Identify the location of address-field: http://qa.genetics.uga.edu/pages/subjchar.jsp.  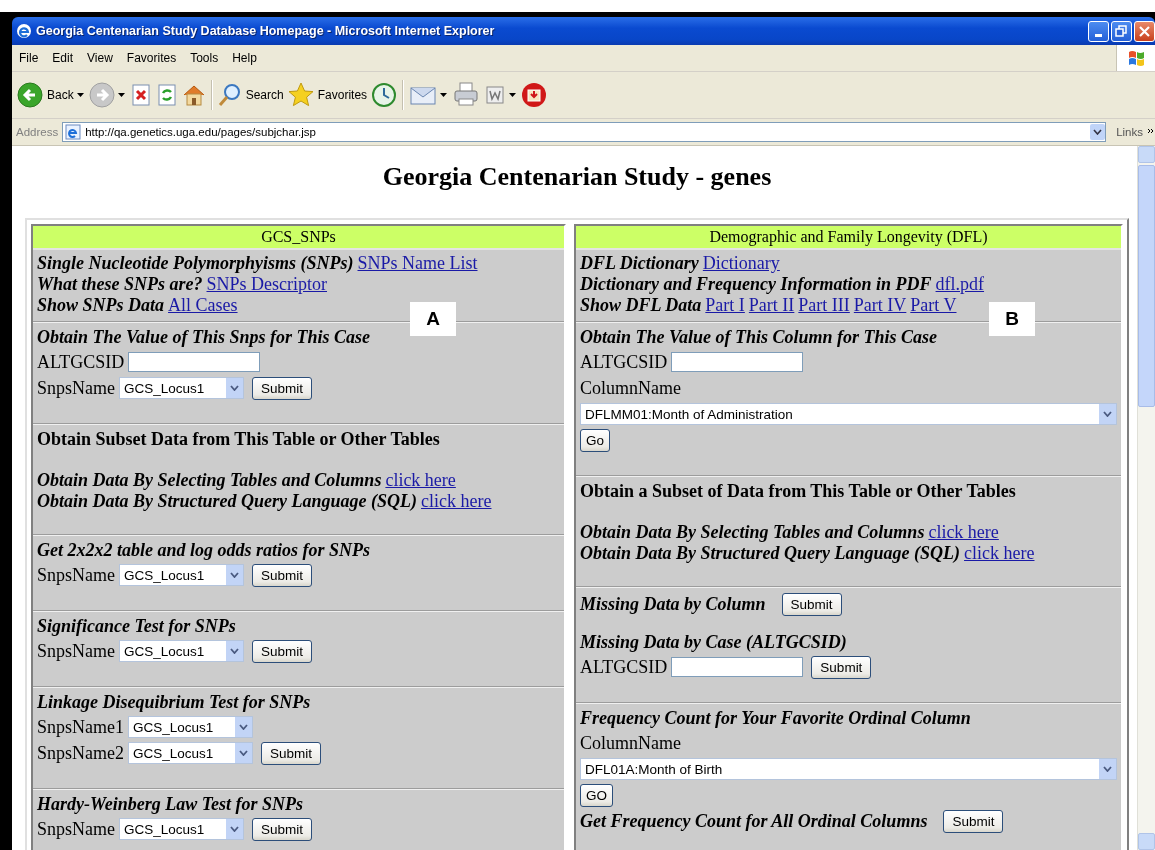
(584, 132).